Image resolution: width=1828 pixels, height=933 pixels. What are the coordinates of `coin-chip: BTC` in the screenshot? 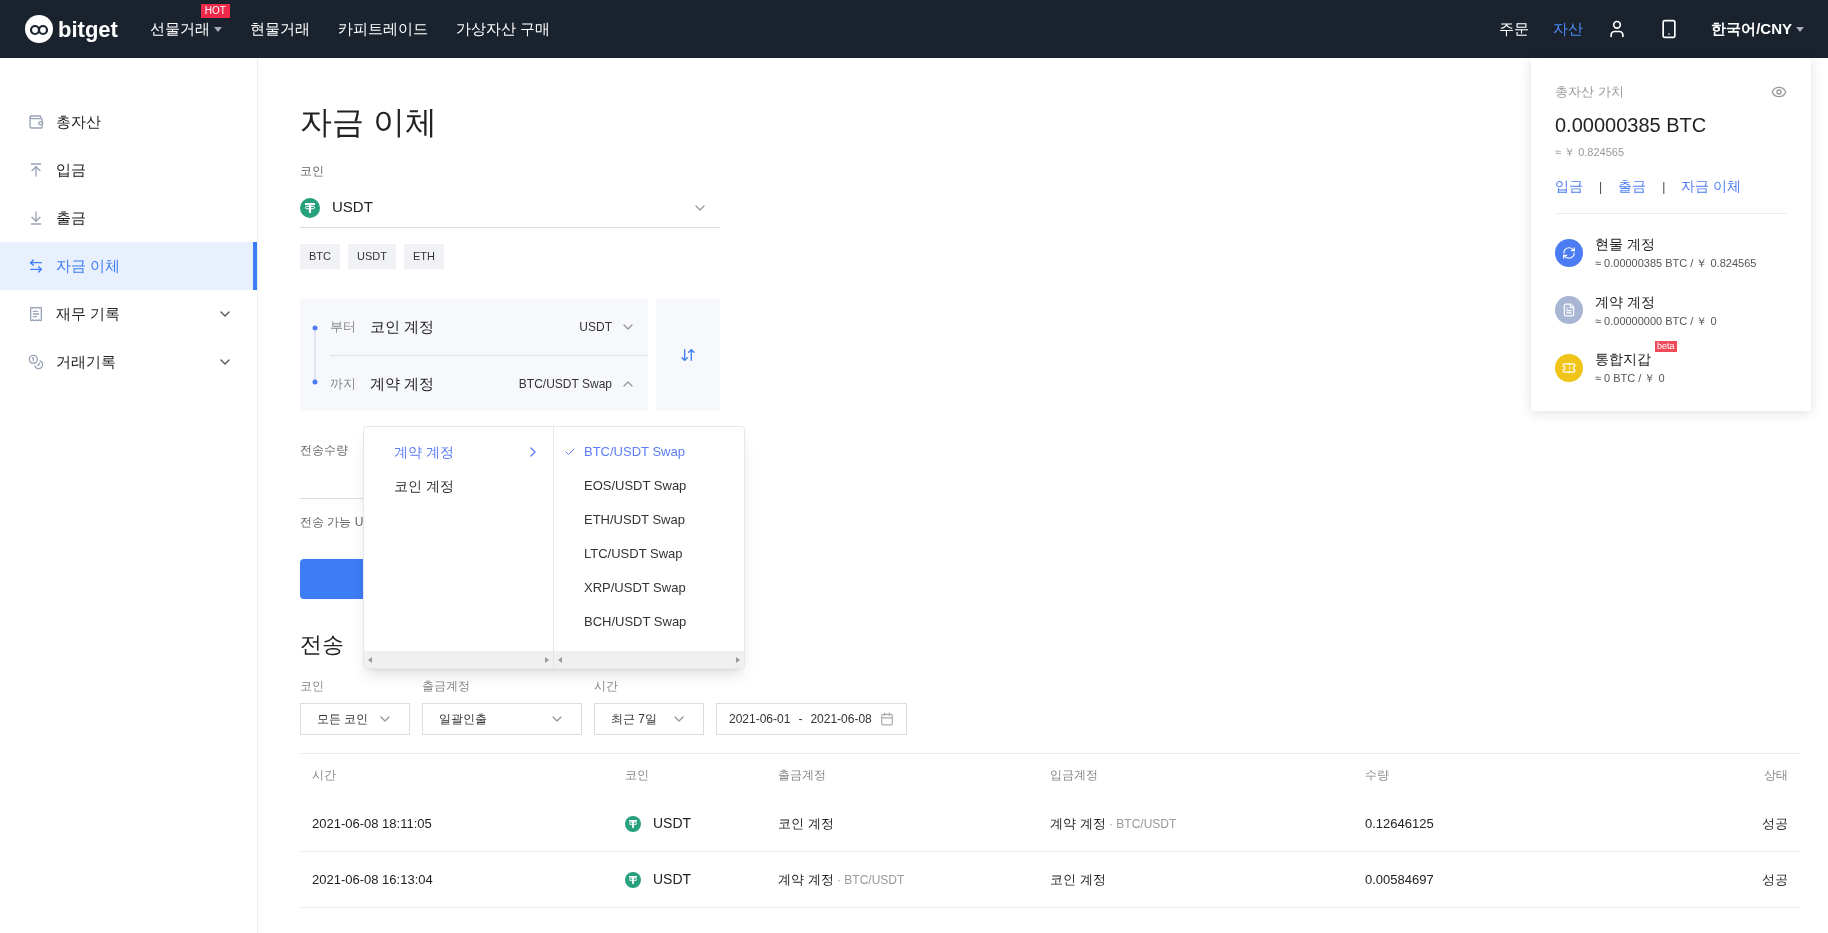 It's located at (320, 256).